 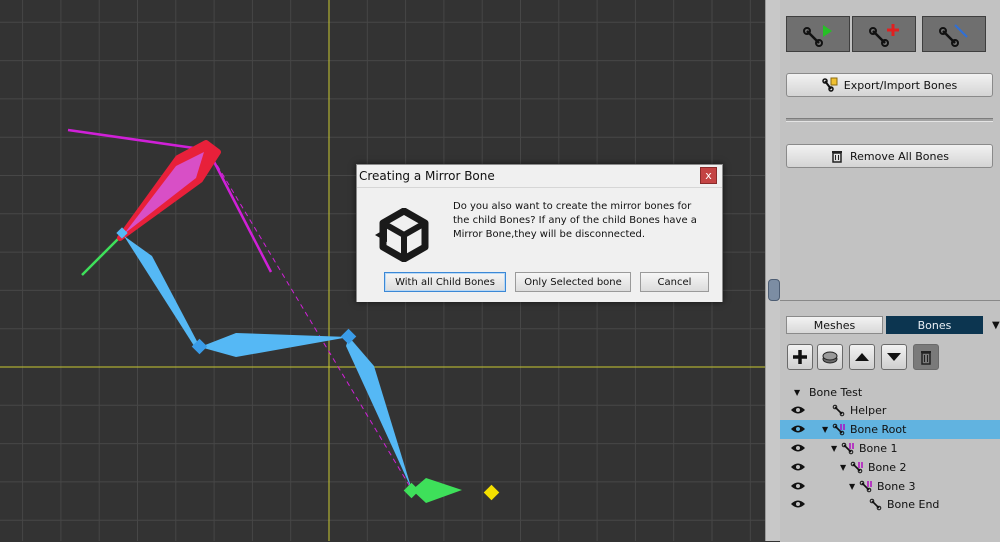 What do you see at coordinates (836, 157) in the screenshot?
I see `trash-icon` at bounding box center [836, 157].